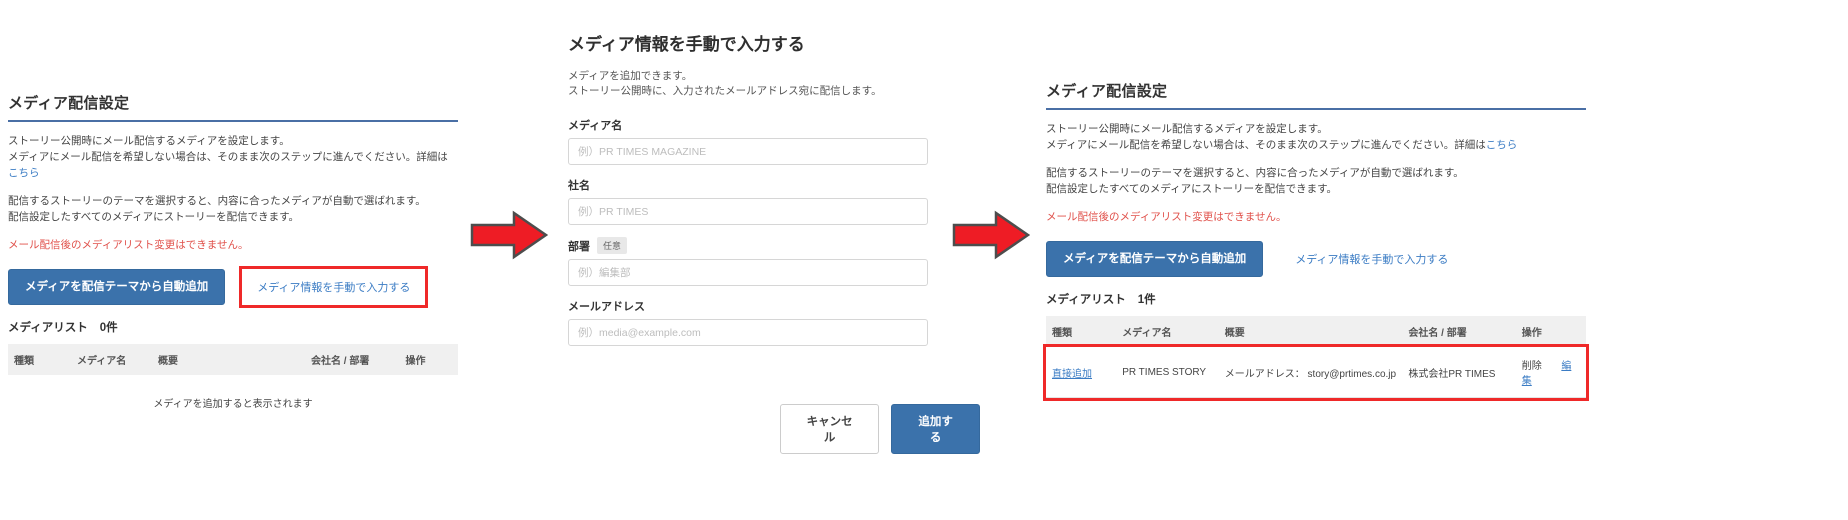 This screenshot has height=520, width=1848. I want to click on row-company-cell: 株式会社PR TIMES, so click(1459, 372).